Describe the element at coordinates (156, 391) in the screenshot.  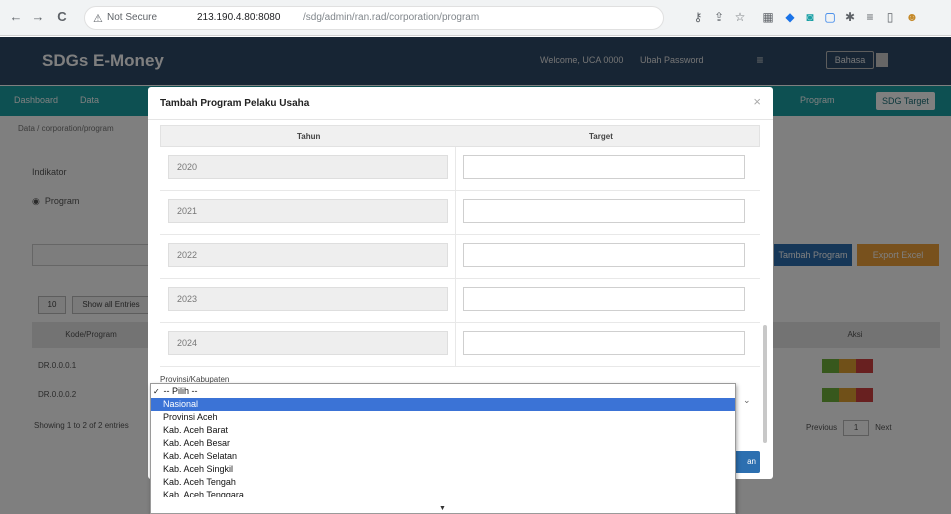
I see `check-icon: ✓` at that location.